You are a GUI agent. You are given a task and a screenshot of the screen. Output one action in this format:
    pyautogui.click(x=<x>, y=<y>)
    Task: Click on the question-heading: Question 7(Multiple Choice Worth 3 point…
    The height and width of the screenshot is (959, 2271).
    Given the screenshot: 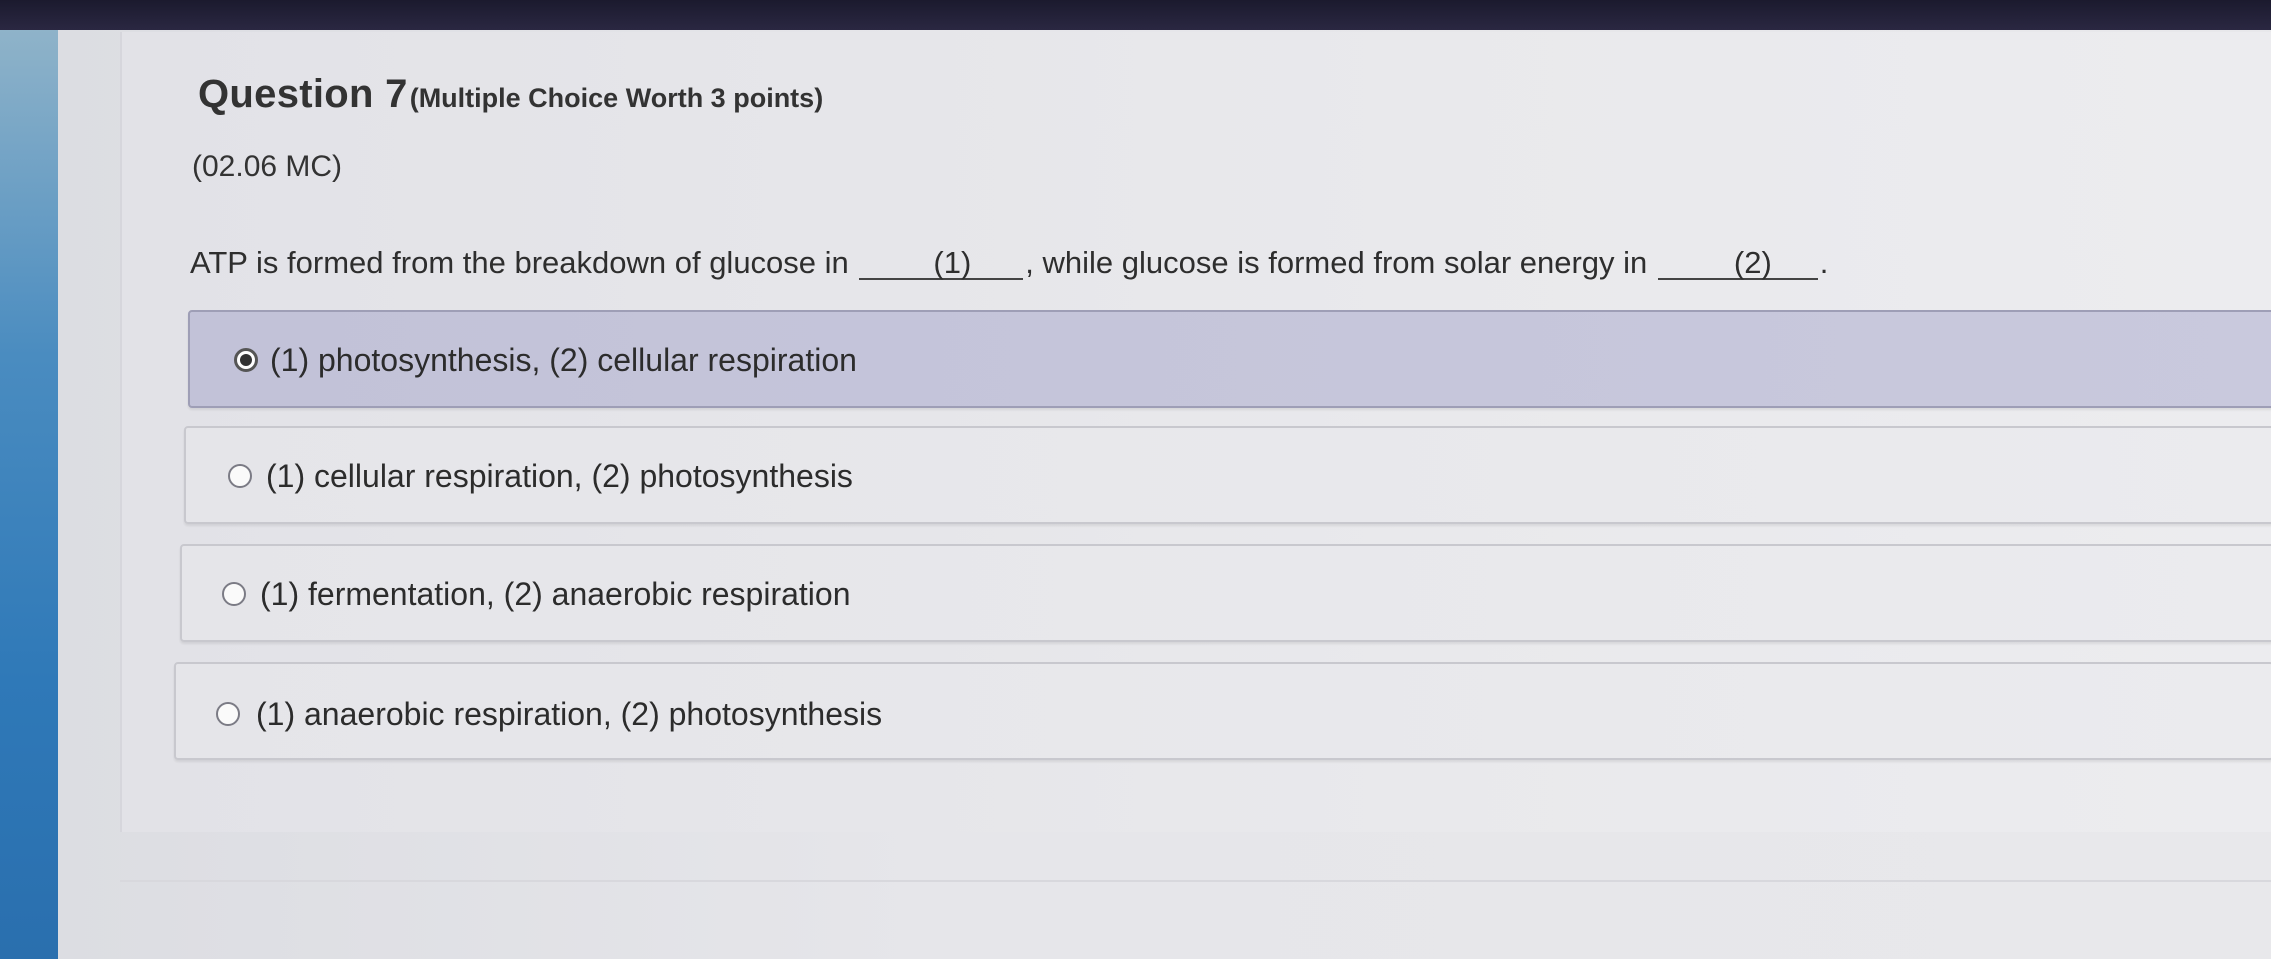 What is the action you would take?
    pyautogui.click(x=510, y=94)
    